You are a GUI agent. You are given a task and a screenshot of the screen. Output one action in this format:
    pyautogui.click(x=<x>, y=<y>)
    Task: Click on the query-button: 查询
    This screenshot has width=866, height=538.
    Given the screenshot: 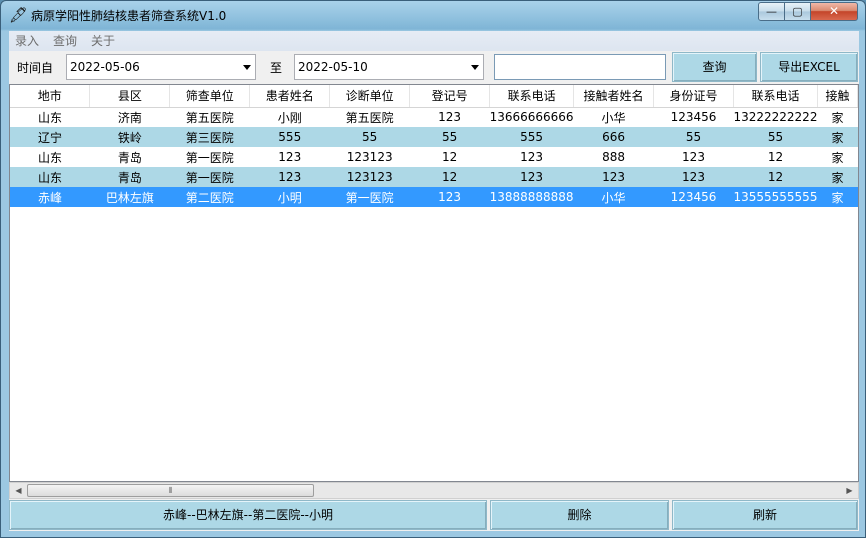 What is the action you would take?
    pyautogui.click(x=714, y=67)
    